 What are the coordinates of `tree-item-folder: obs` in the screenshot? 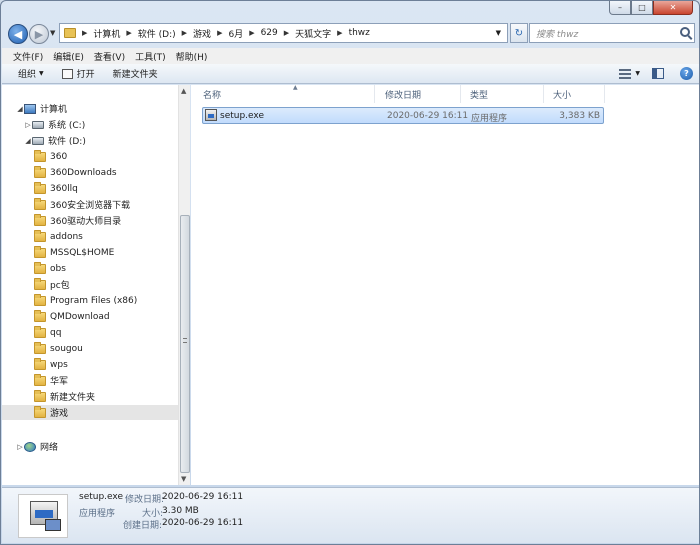 It's located at (90, 268).